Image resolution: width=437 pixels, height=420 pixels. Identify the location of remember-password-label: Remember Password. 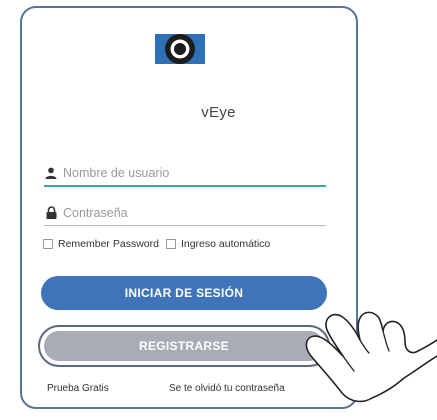
(108, 244).